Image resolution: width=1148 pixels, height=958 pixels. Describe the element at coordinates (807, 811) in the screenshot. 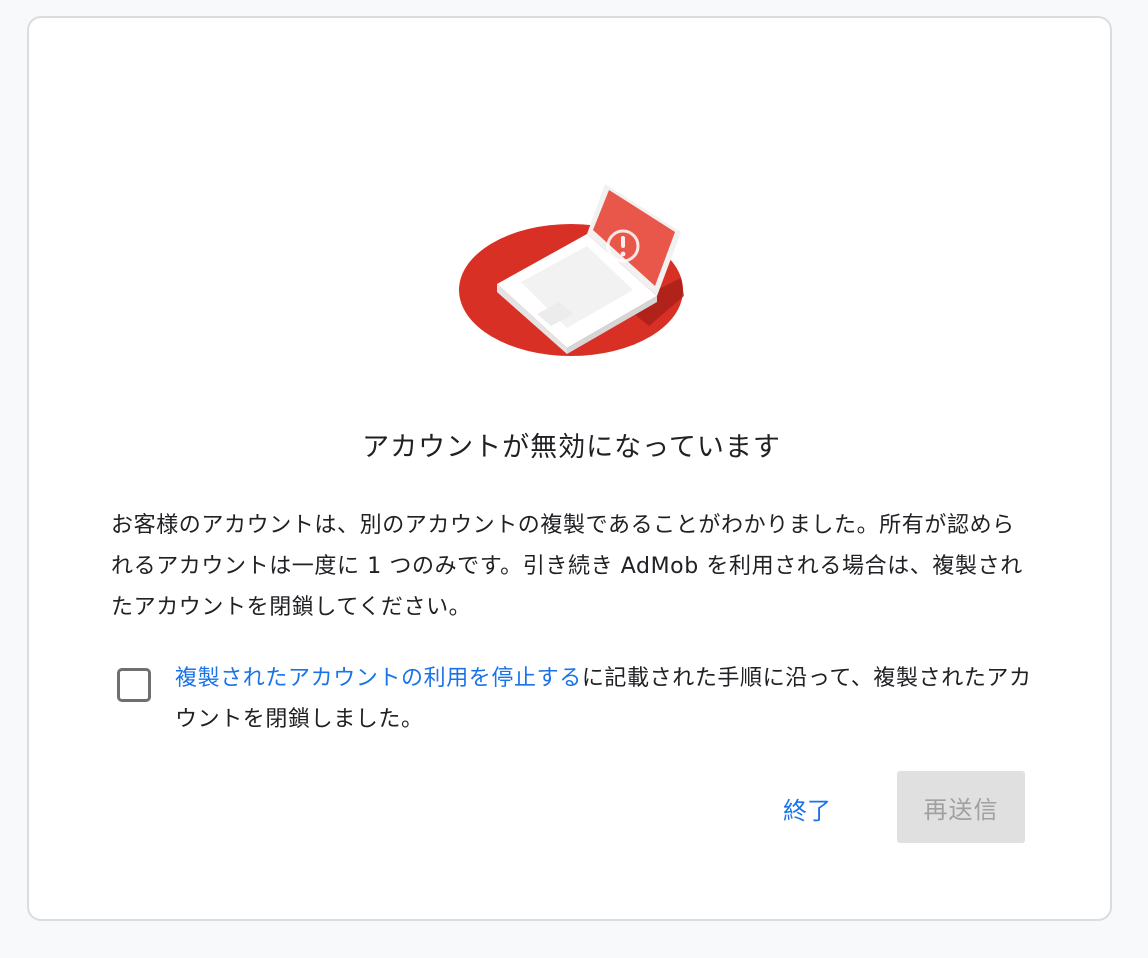

I see `exit-button: 終了` at that location.